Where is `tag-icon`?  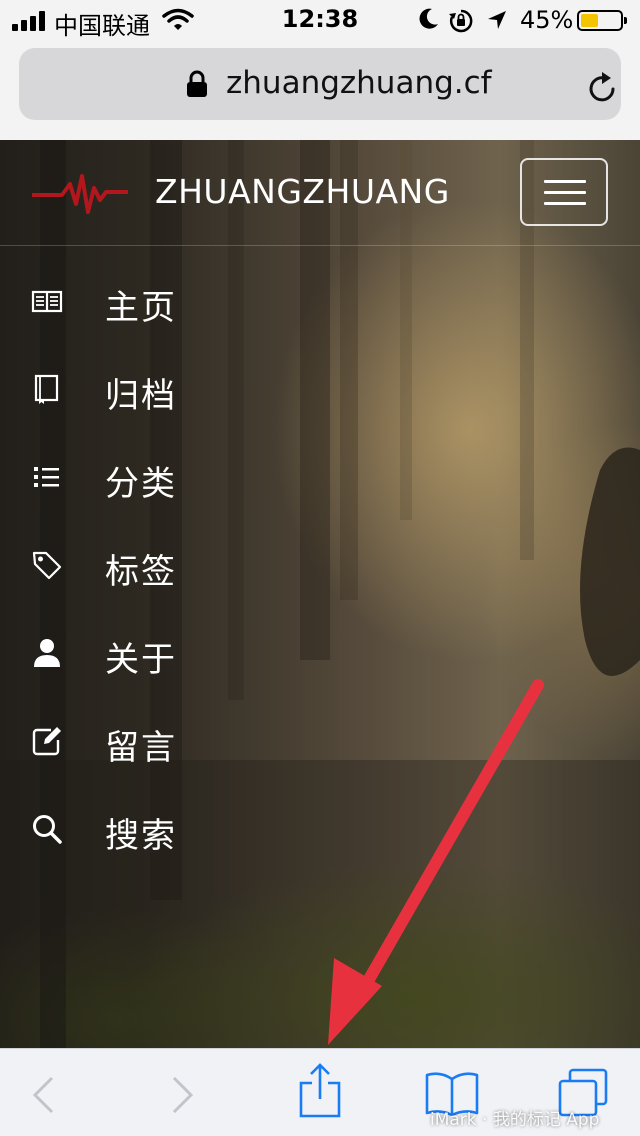 tag-icon is located at coordinates (47, 565).